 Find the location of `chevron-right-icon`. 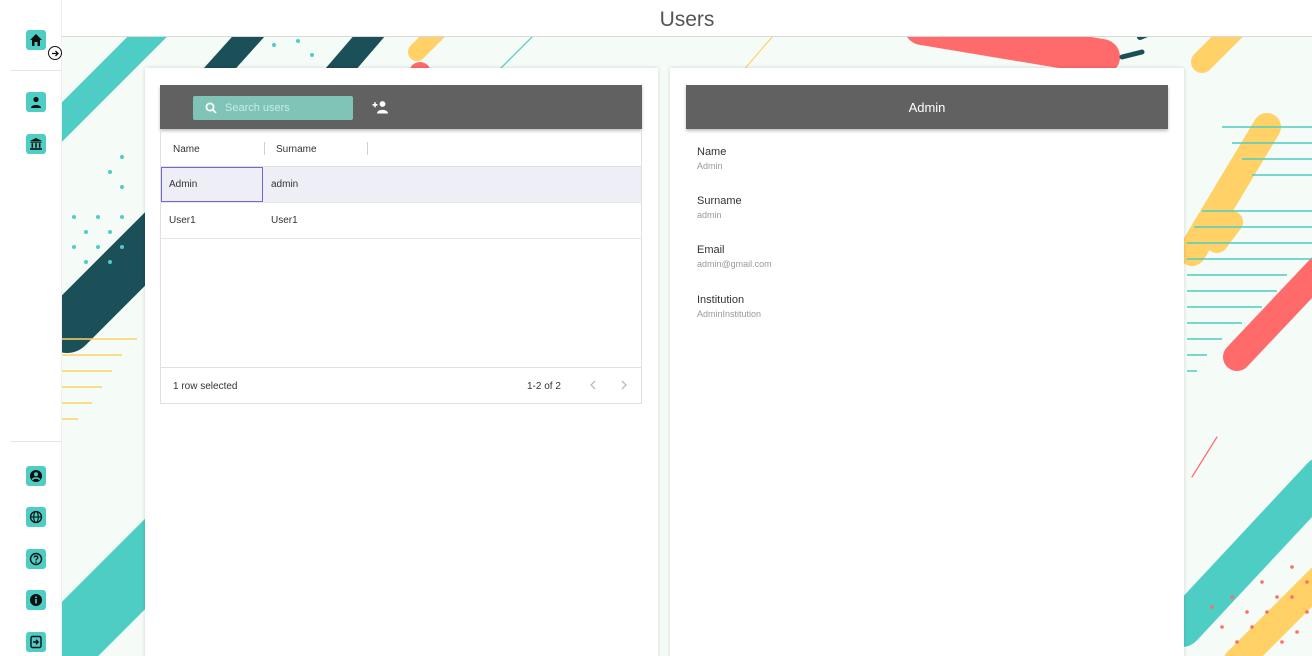

chevron-right-icon is located at coordinates (624, 385).